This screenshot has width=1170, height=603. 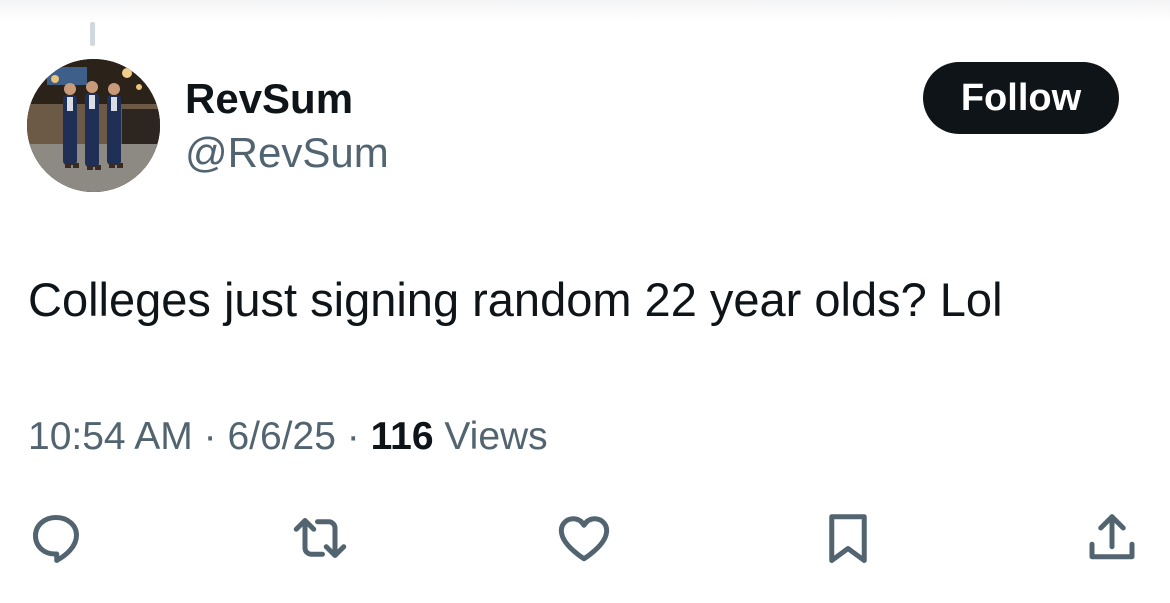 I want to click on like-button, so click(x=584, y=538).